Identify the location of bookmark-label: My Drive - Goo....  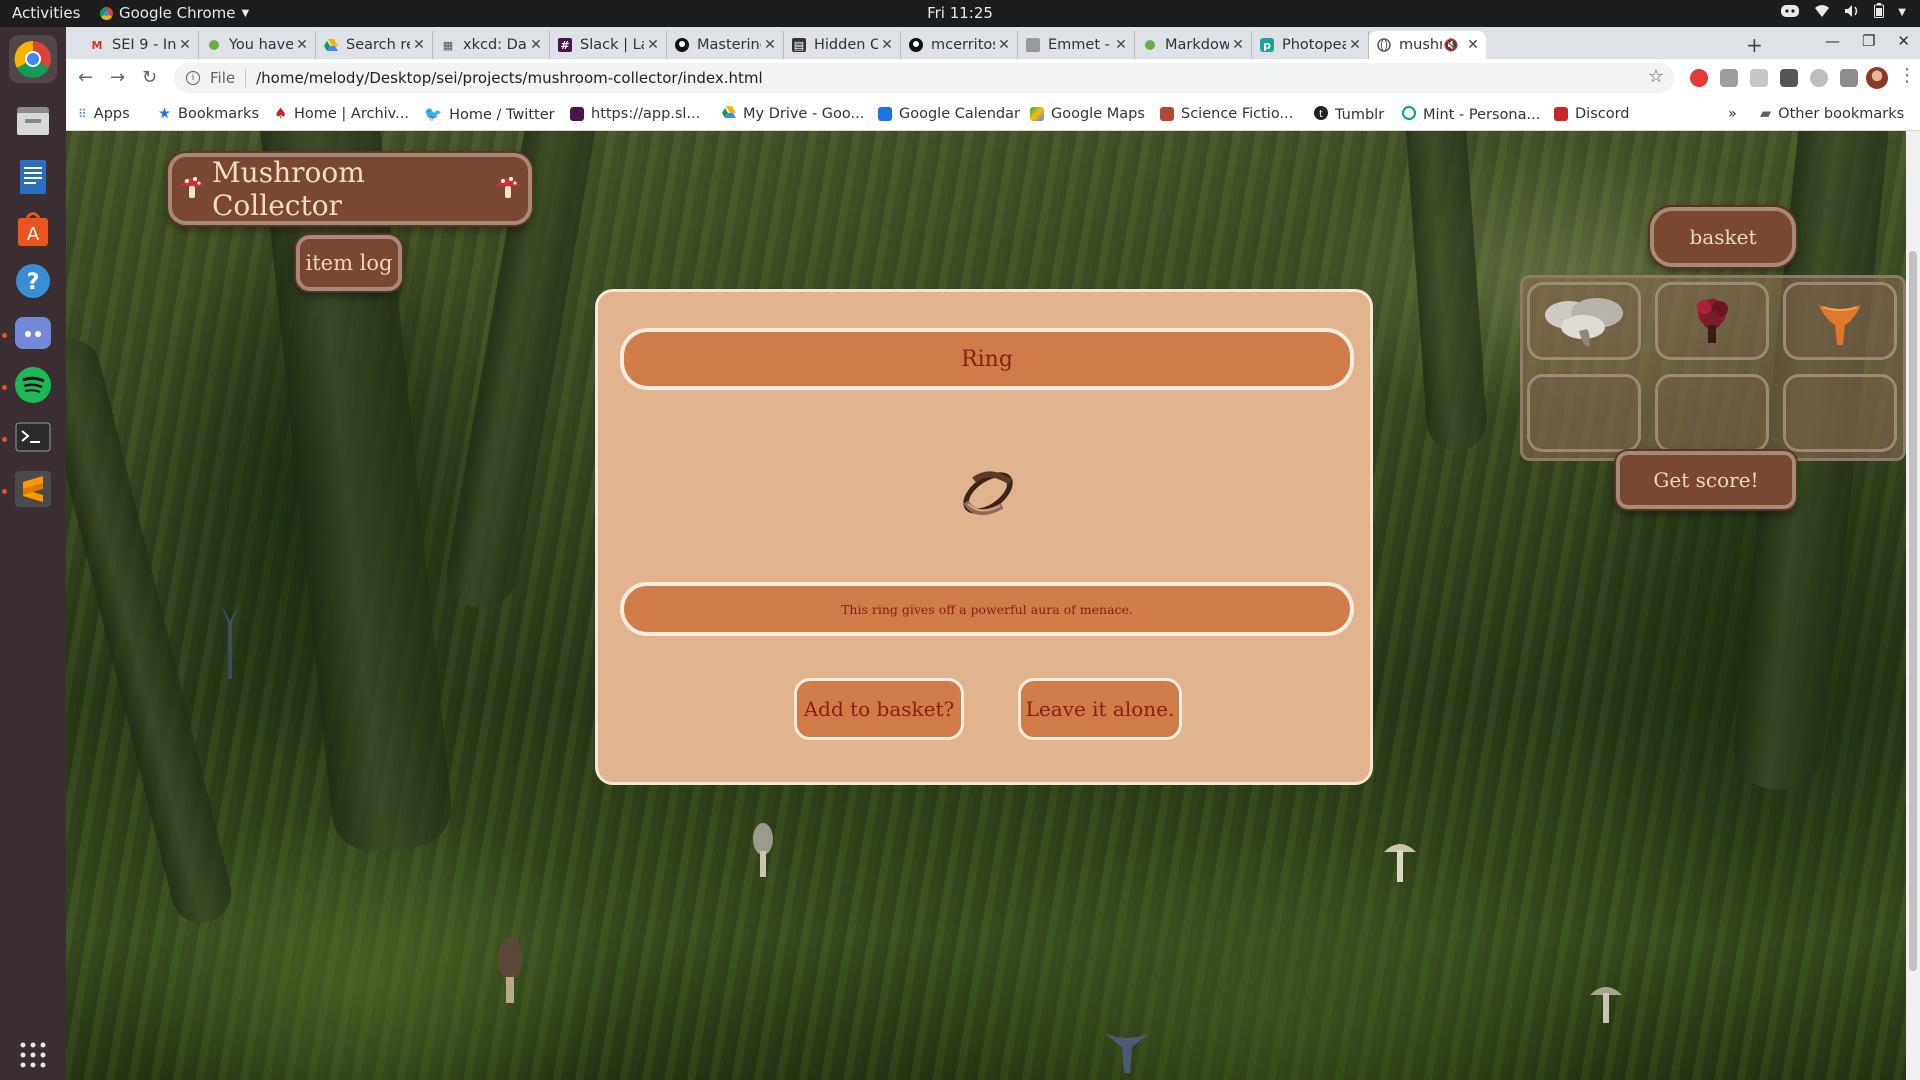
(804, 114).